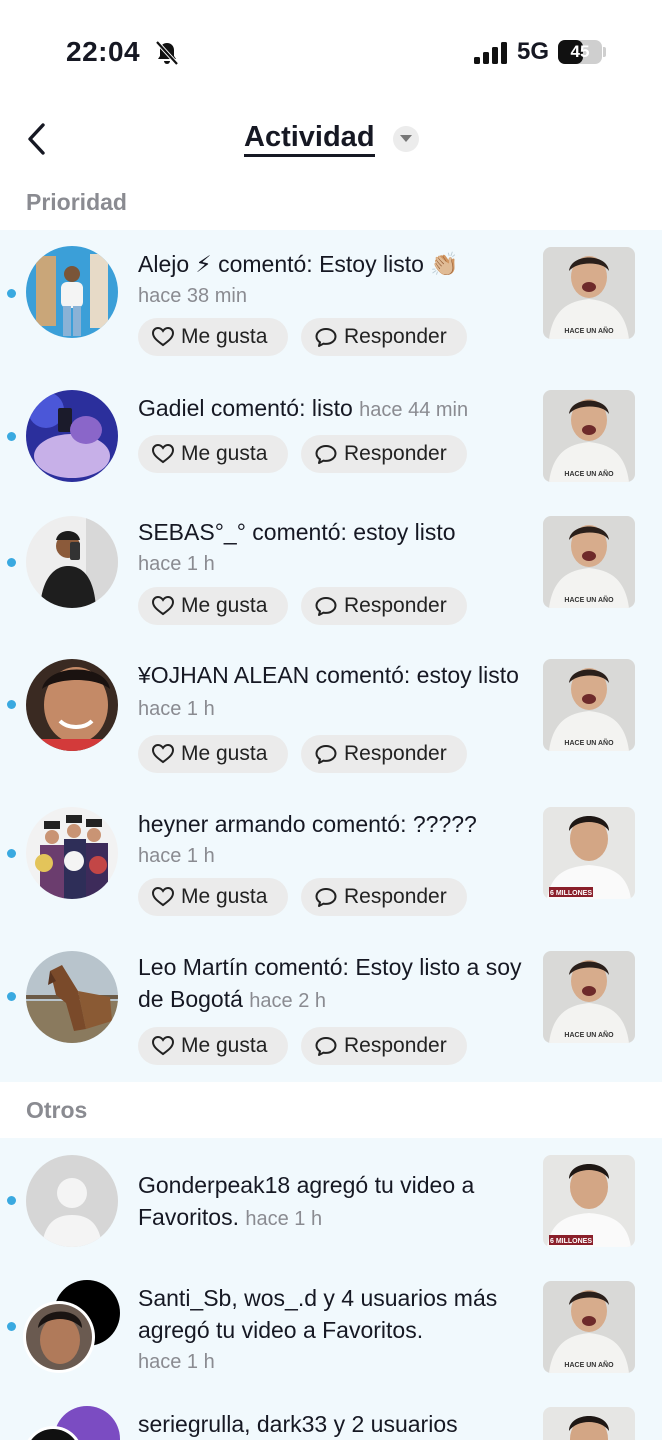 Image resolution: width=662 pixels, height=1440 pixels. I want to click on default-avatar-icon, so click(72, 1201).